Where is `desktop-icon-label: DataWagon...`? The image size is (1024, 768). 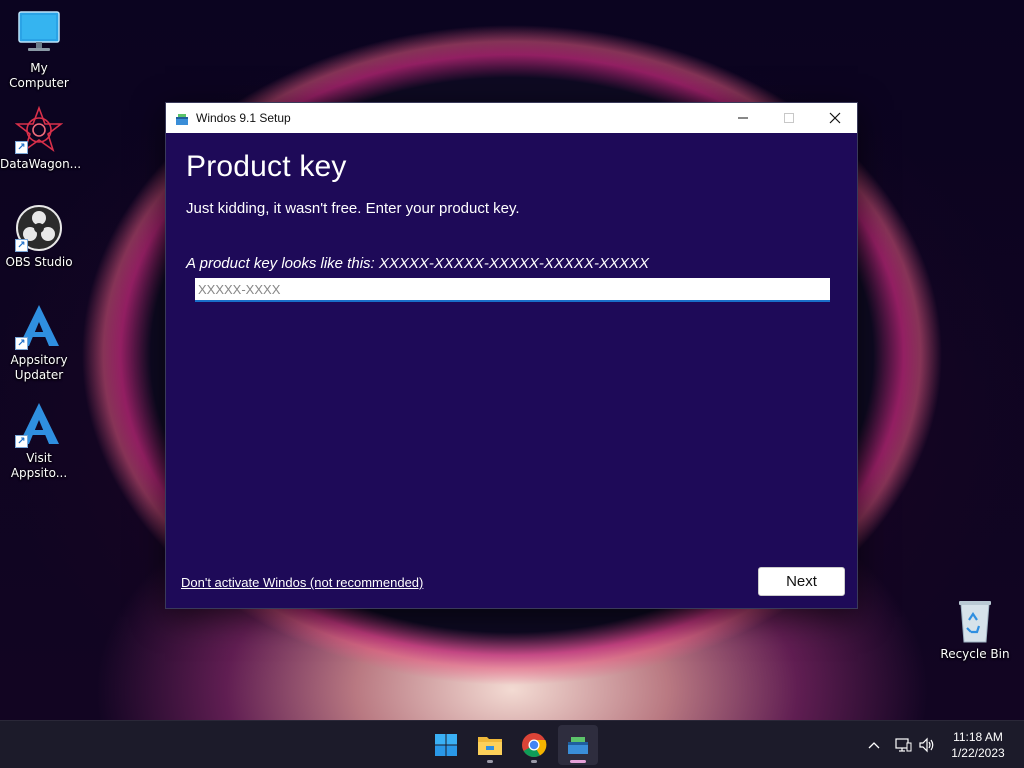 desktop-icon-label: DataWagon... is located at coordinates (41, 164).